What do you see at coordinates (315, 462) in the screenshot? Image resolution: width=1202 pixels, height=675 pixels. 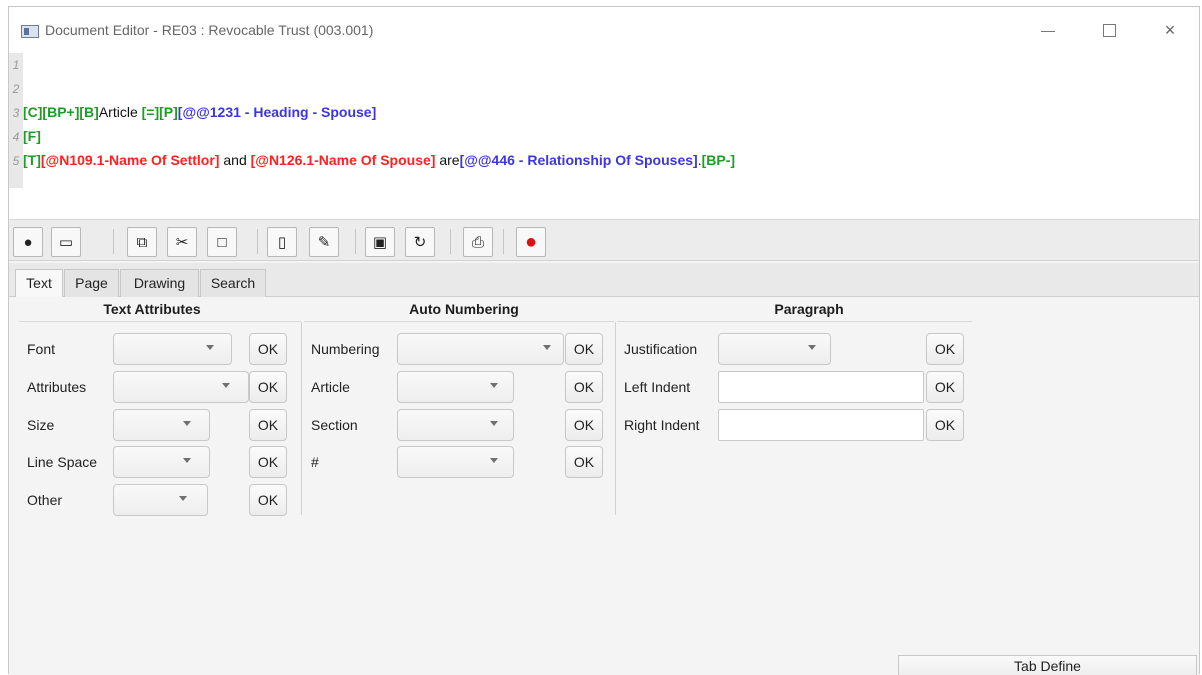 I see `number-label: #` at bounding box center [315, 462].